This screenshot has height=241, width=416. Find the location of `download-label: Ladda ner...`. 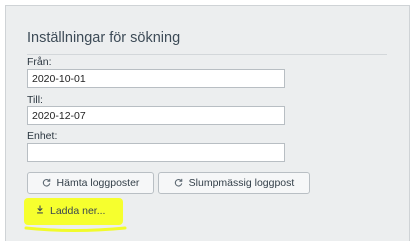

download-label: Ladda ner... is located at coordinates (78, 210).